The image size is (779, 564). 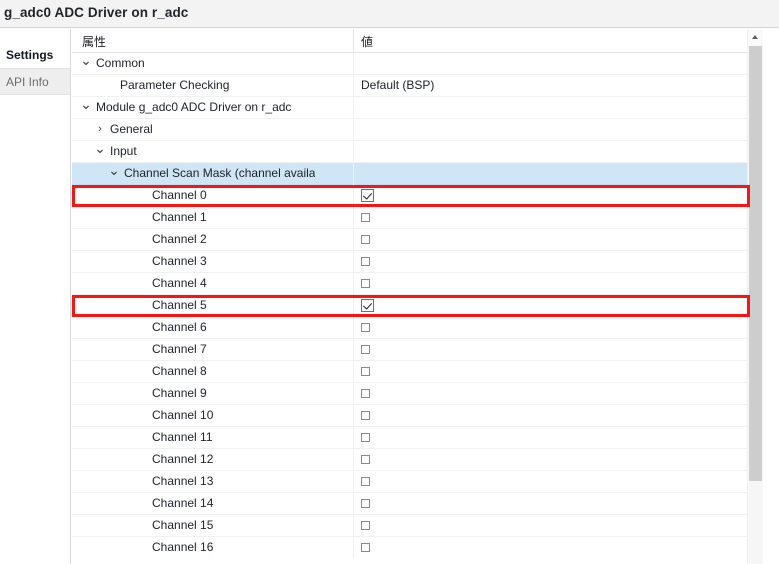 What do you see at coordinates (425, 64) in the screenshot?
I see `table-row: ⌄ Common` at bounding box center [425, 64].